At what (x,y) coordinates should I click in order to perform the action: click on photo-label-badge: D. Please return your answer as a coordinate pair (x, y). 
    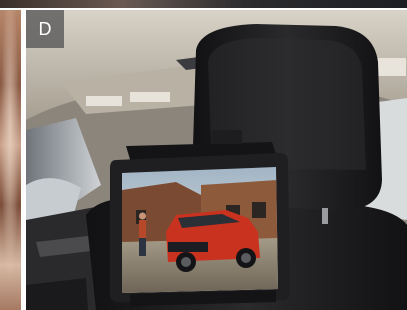
    Looking at the image, I should click on (45, 29).